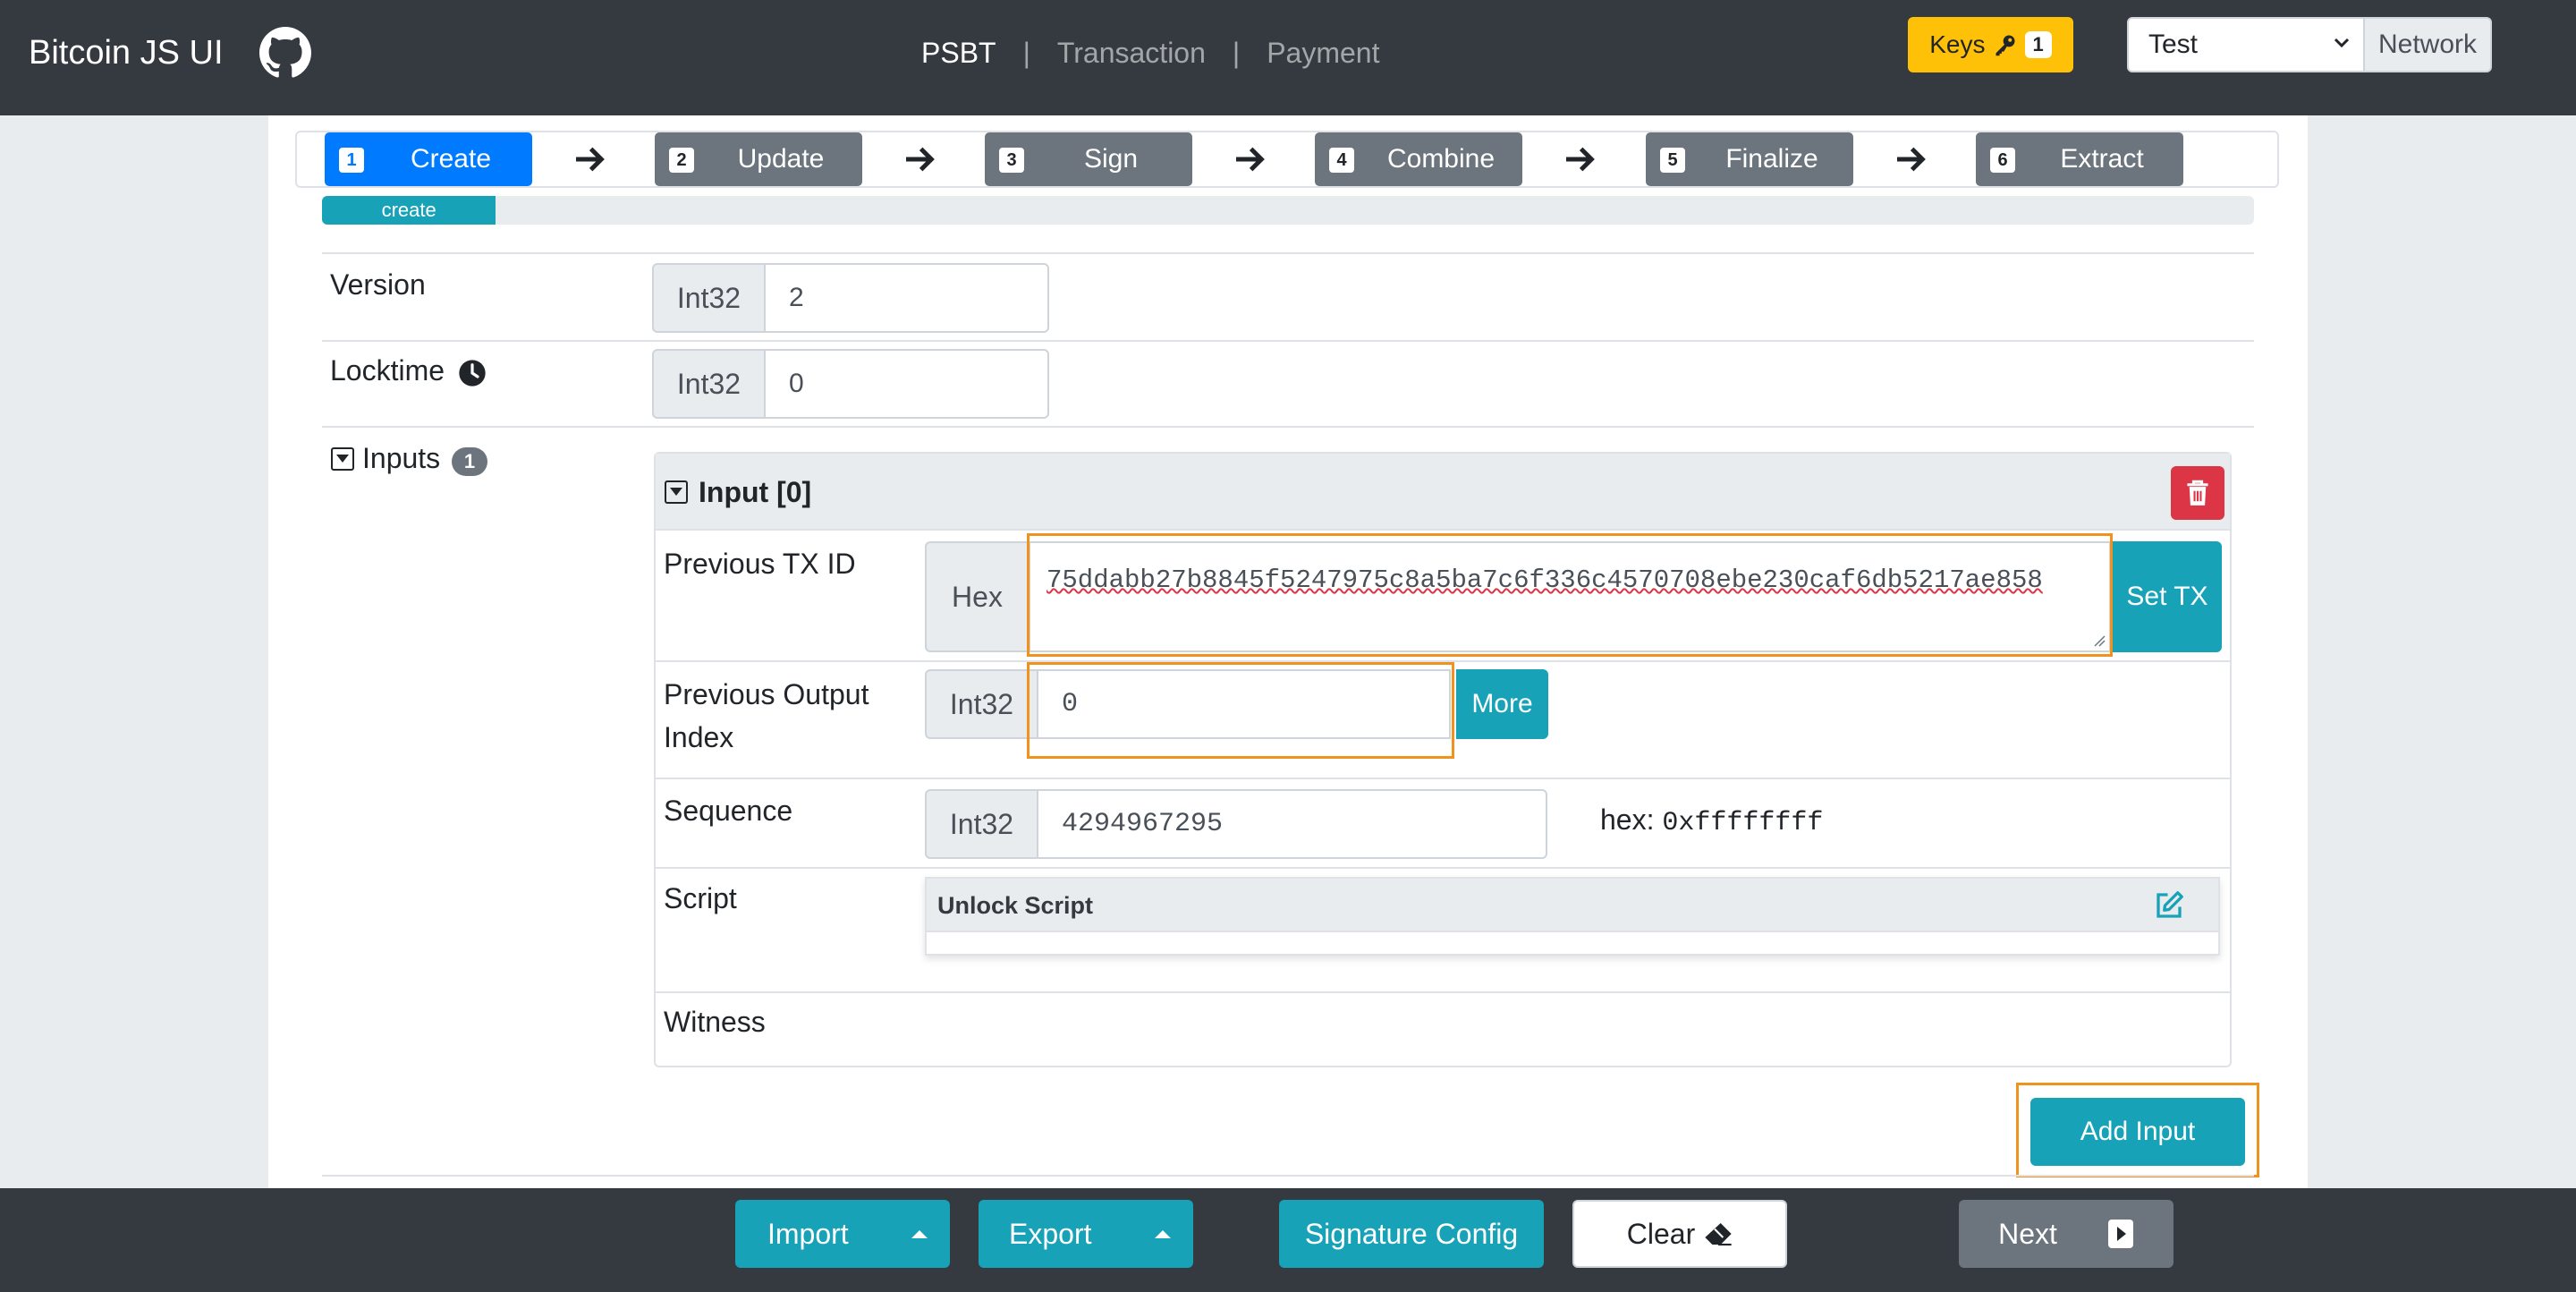 This screenshot has height=1292, width=2576. I want to click on keys-label: Keys, so click(1957, 44).